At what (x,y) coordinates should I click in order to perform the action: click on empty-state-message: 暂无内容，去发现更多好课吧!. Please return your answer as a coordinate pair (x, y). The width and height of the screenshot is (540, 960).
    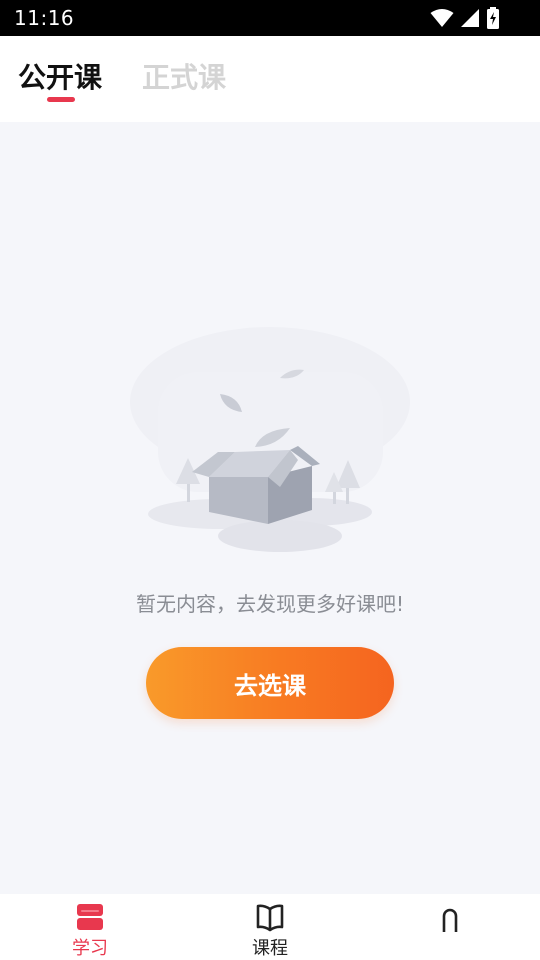
    Looking at the image, I should click on (270, 604).